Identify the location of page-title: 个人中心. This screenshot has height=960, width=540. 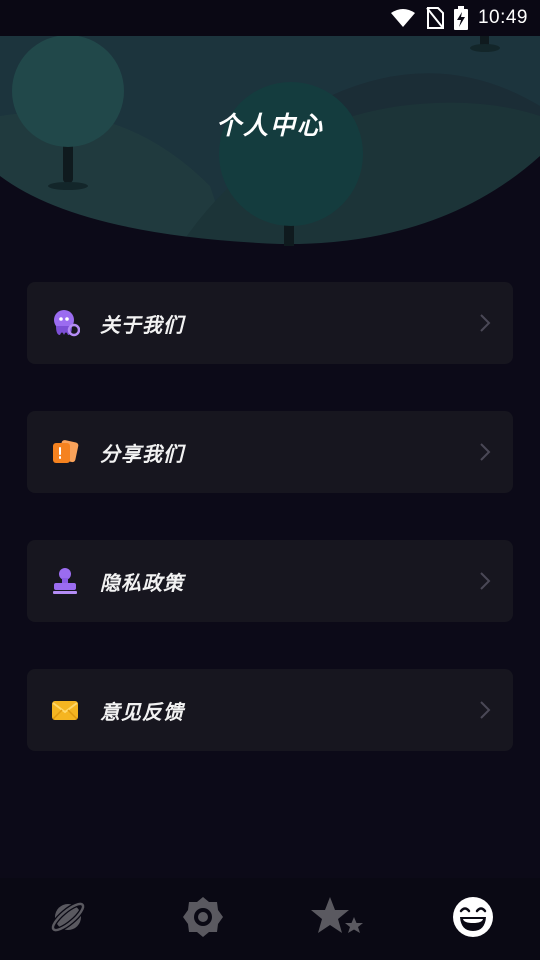
(269, 125).